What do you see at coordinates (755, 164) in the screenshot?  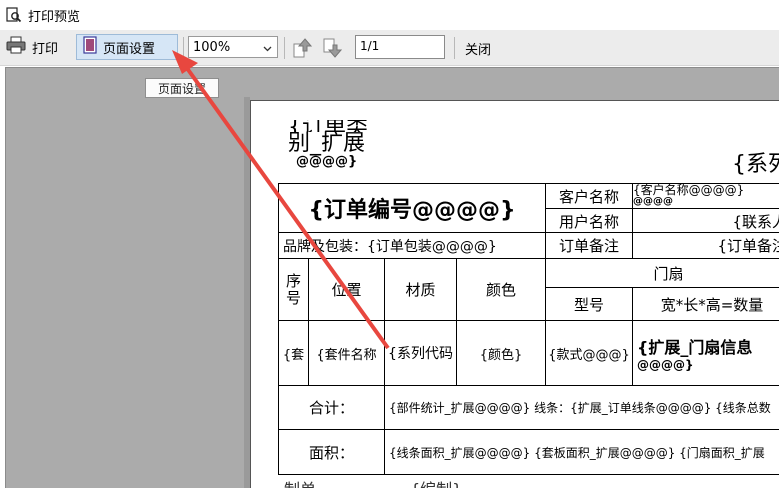 I see `series-title: {系列` at bounding box center [755, 164].